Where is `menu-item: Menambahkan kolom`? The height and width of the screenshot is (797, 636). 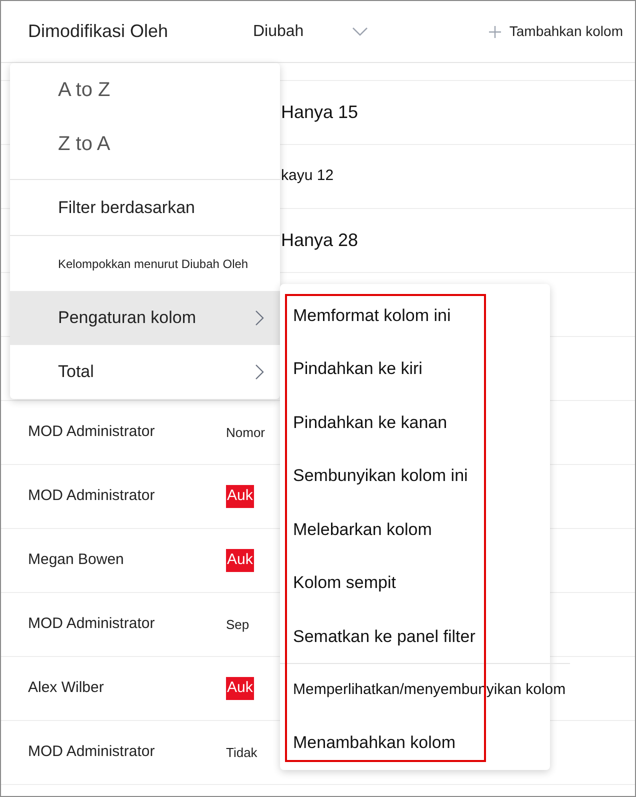 menu-item: Menambahkan kolom is located at coordinates (415, 743).